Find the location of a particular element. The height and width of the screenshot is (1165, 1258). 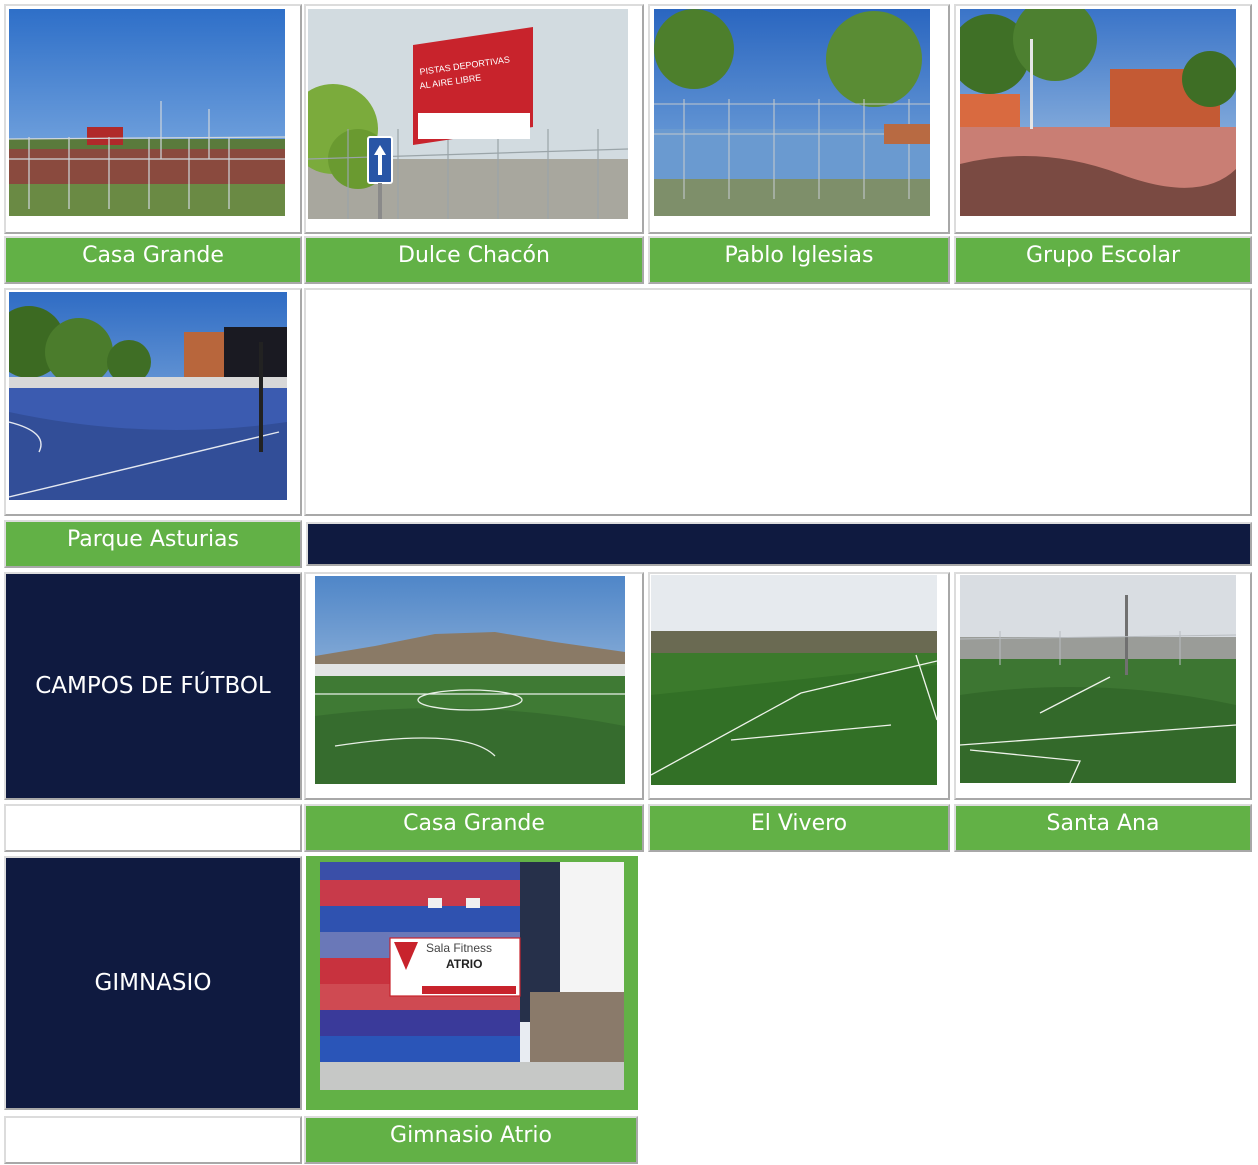

photo-cell-football-casa-grande is located at coordinates (474, 686).